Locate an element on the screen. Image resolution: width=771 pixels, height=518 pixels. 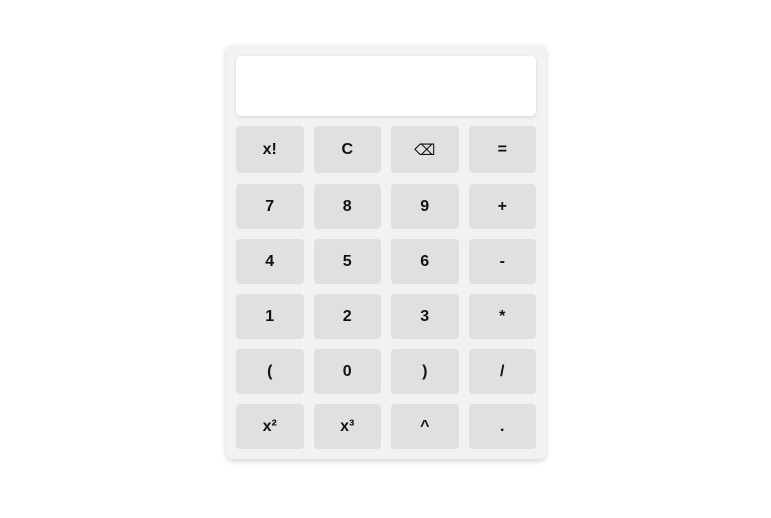
open-paren-button: ( is located at coordinates (270, 371).